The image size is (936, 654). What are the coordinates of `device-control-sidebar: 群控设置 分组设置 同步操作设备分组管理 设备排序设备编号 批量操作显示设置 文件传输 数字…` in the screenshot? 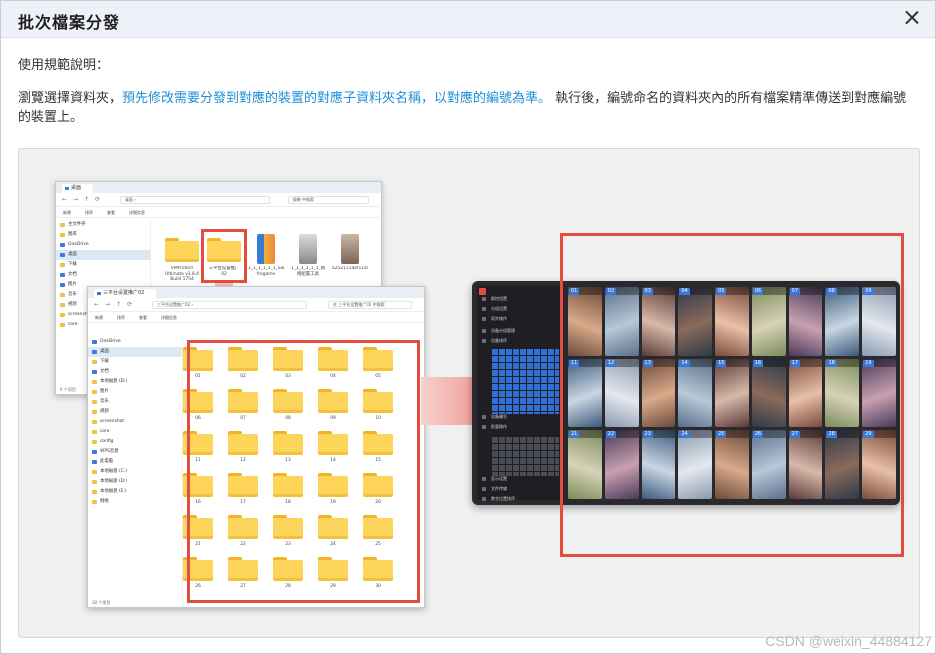 It's located at (520, 394).